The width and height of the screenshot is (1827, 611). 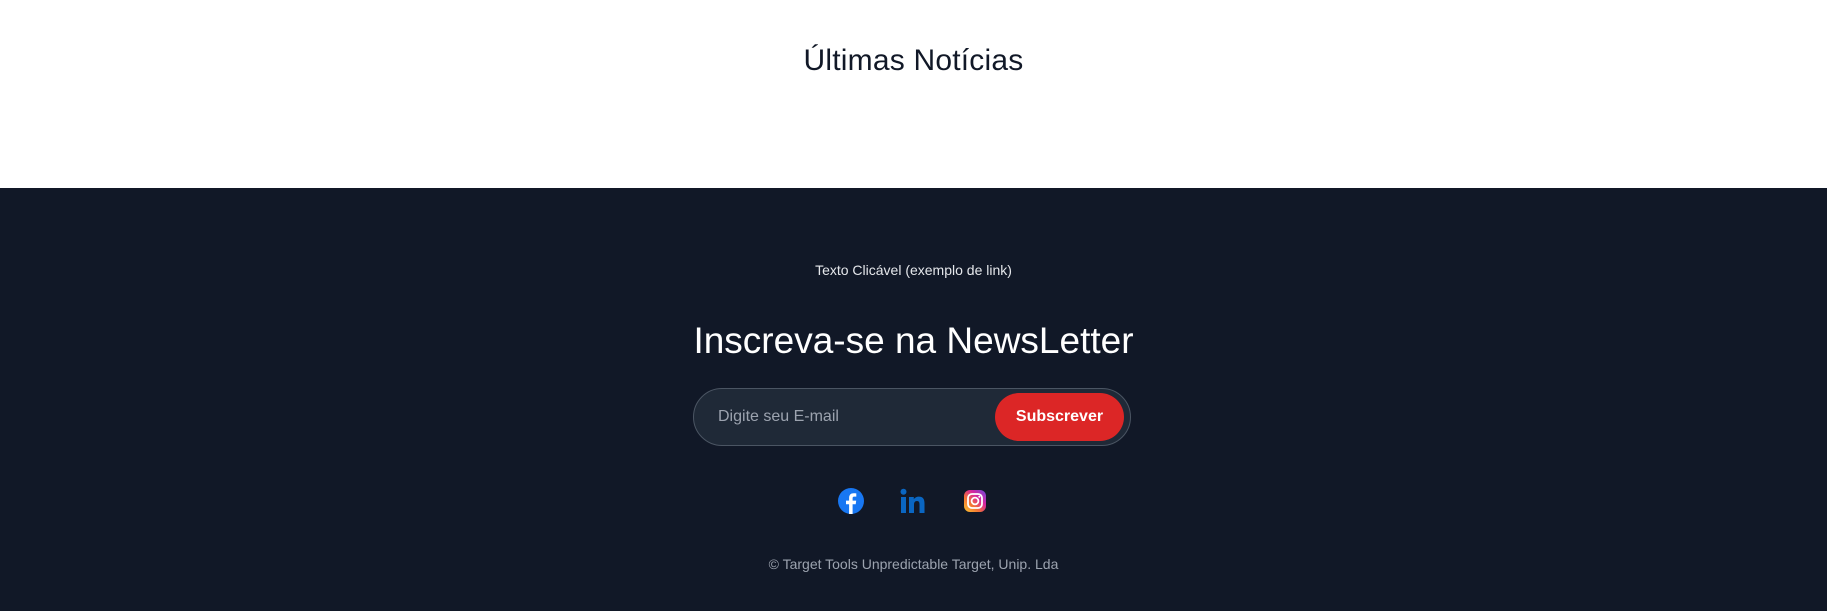 What do you see at coordinates (913, 60) in the screenshot?
I see `news-section-title: Últimas Notícias` at bounding box center [913, 60].